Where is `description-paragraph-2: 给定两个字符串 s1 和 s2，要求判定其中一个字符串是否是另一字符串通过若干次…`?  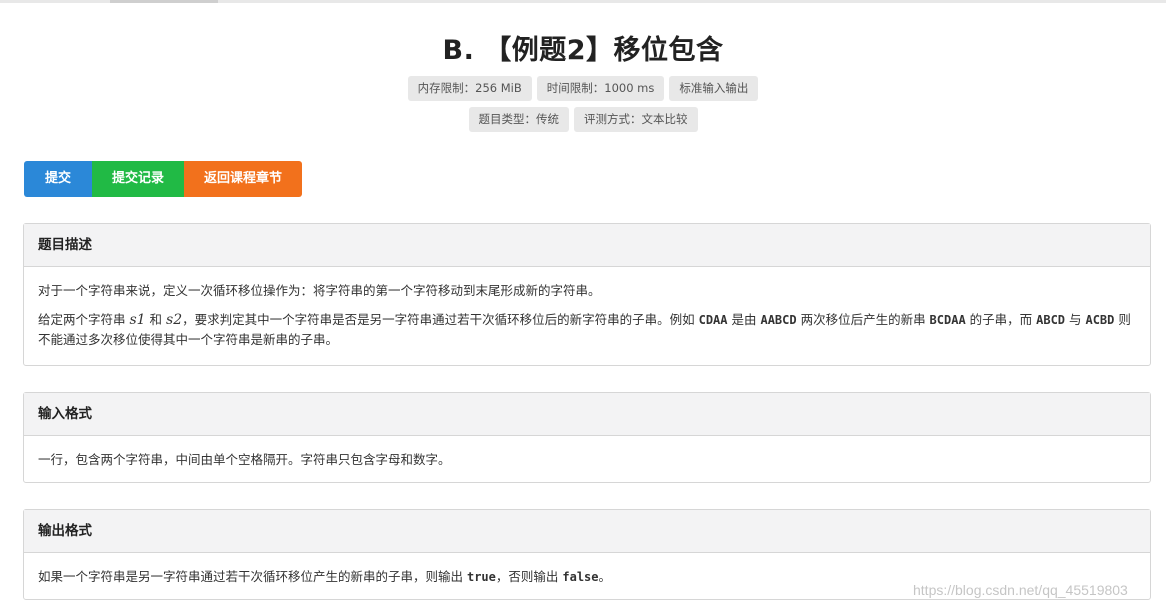
description-paragraph-2: 给定两个字符串 s1 和 s2，要求判定其中一个字符串是否是另一字符串通过若干次… is located at coordinates (587, 329).